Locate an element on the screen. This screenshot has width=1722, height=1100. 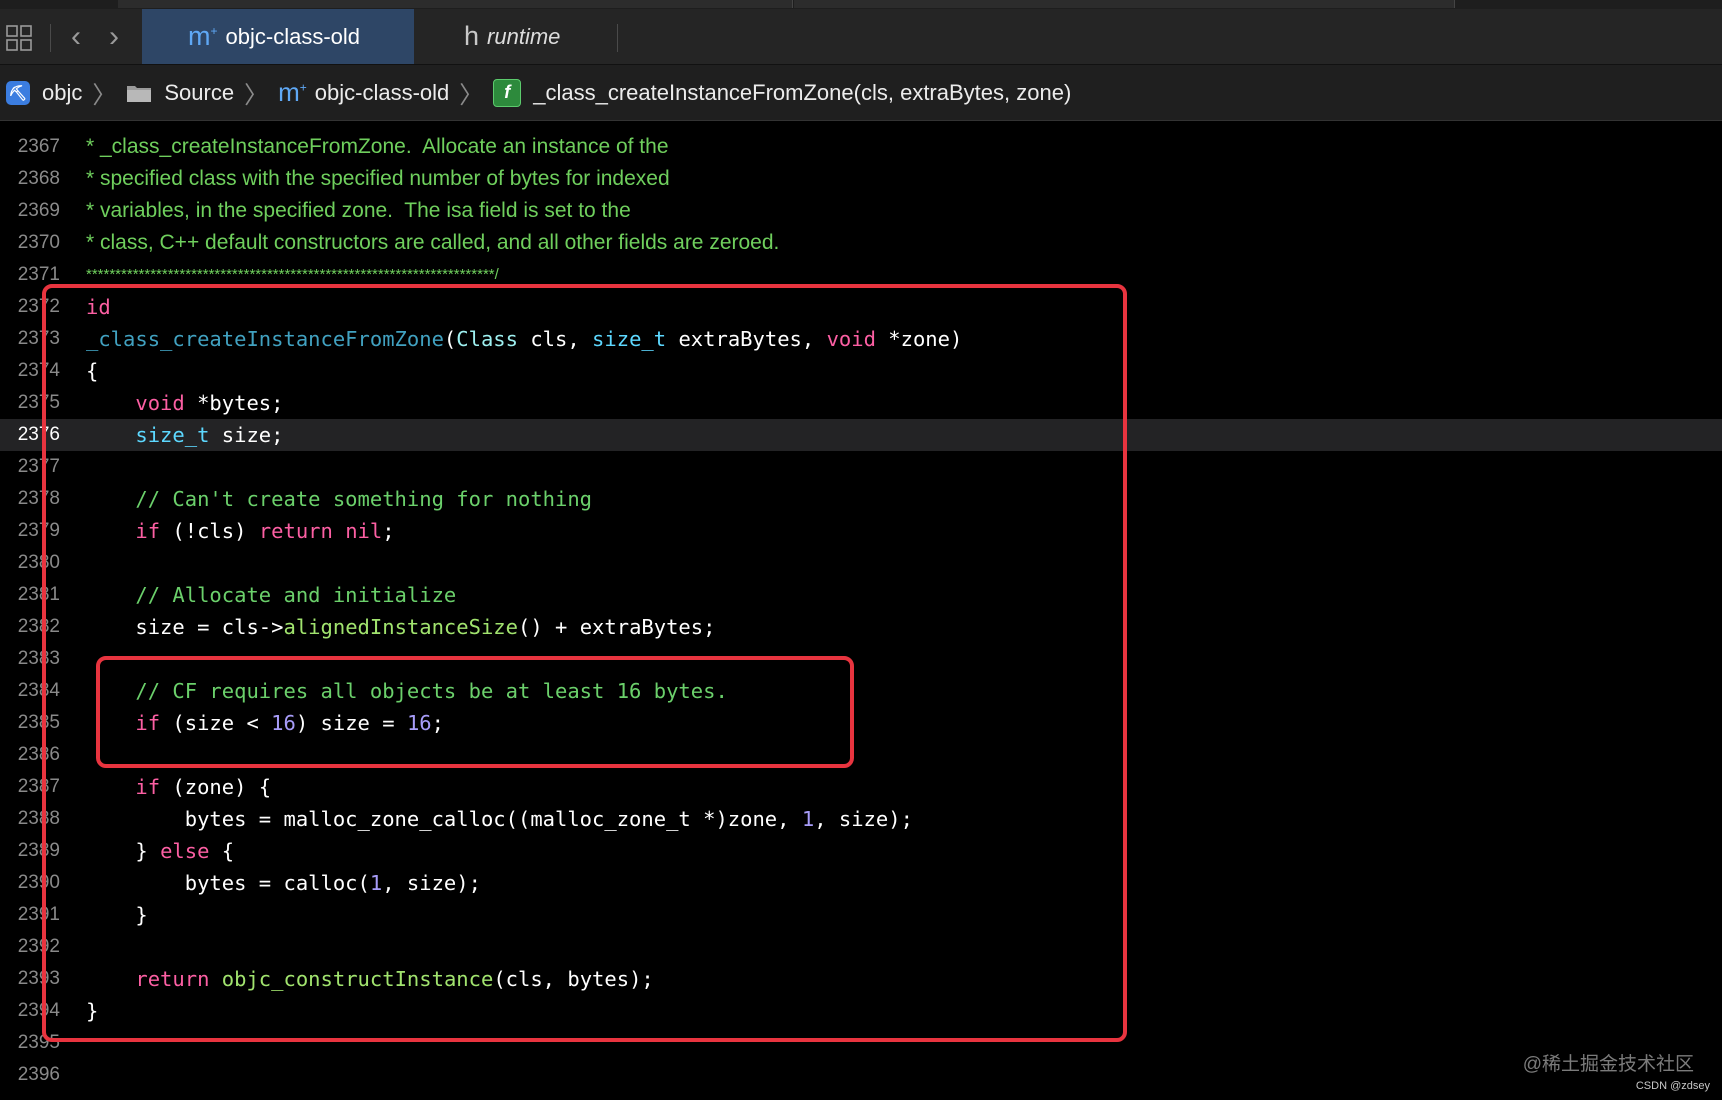
breadcrumb-item-objc: ⛏ objc is located at coordinates (41, 93).